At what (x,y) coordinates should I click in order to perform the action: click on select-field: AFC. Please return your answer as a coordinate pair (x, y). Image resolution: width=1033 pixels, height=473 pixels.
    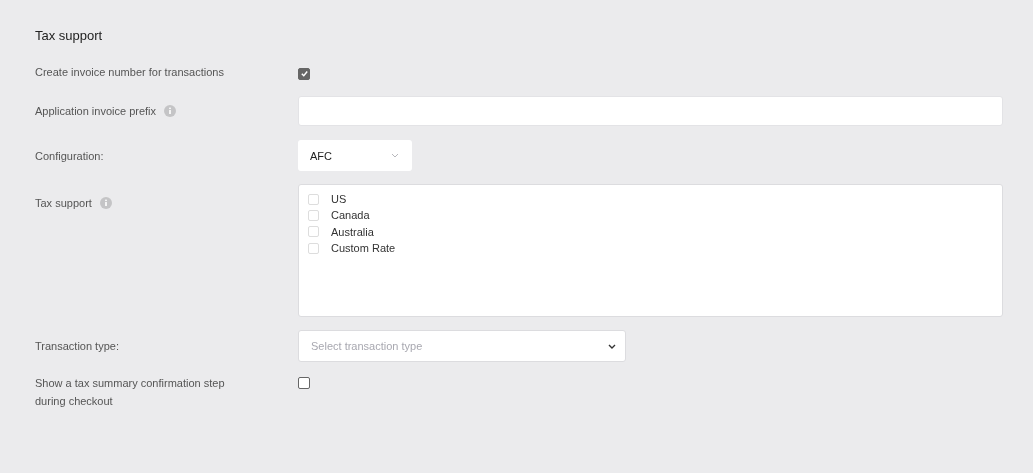
    Looking at the image, I should click on (355, 155).